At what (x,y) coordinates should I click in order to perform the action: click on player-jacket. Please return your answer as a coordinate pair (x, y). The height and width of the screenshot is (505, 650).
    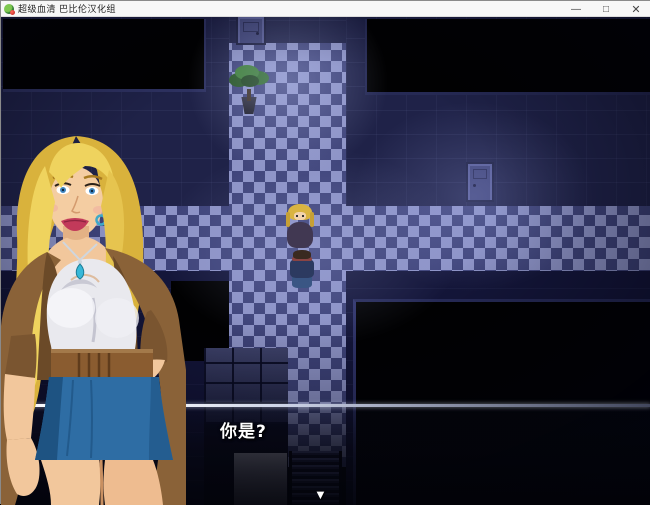
    Looking at the image, I should click on (302, 268).